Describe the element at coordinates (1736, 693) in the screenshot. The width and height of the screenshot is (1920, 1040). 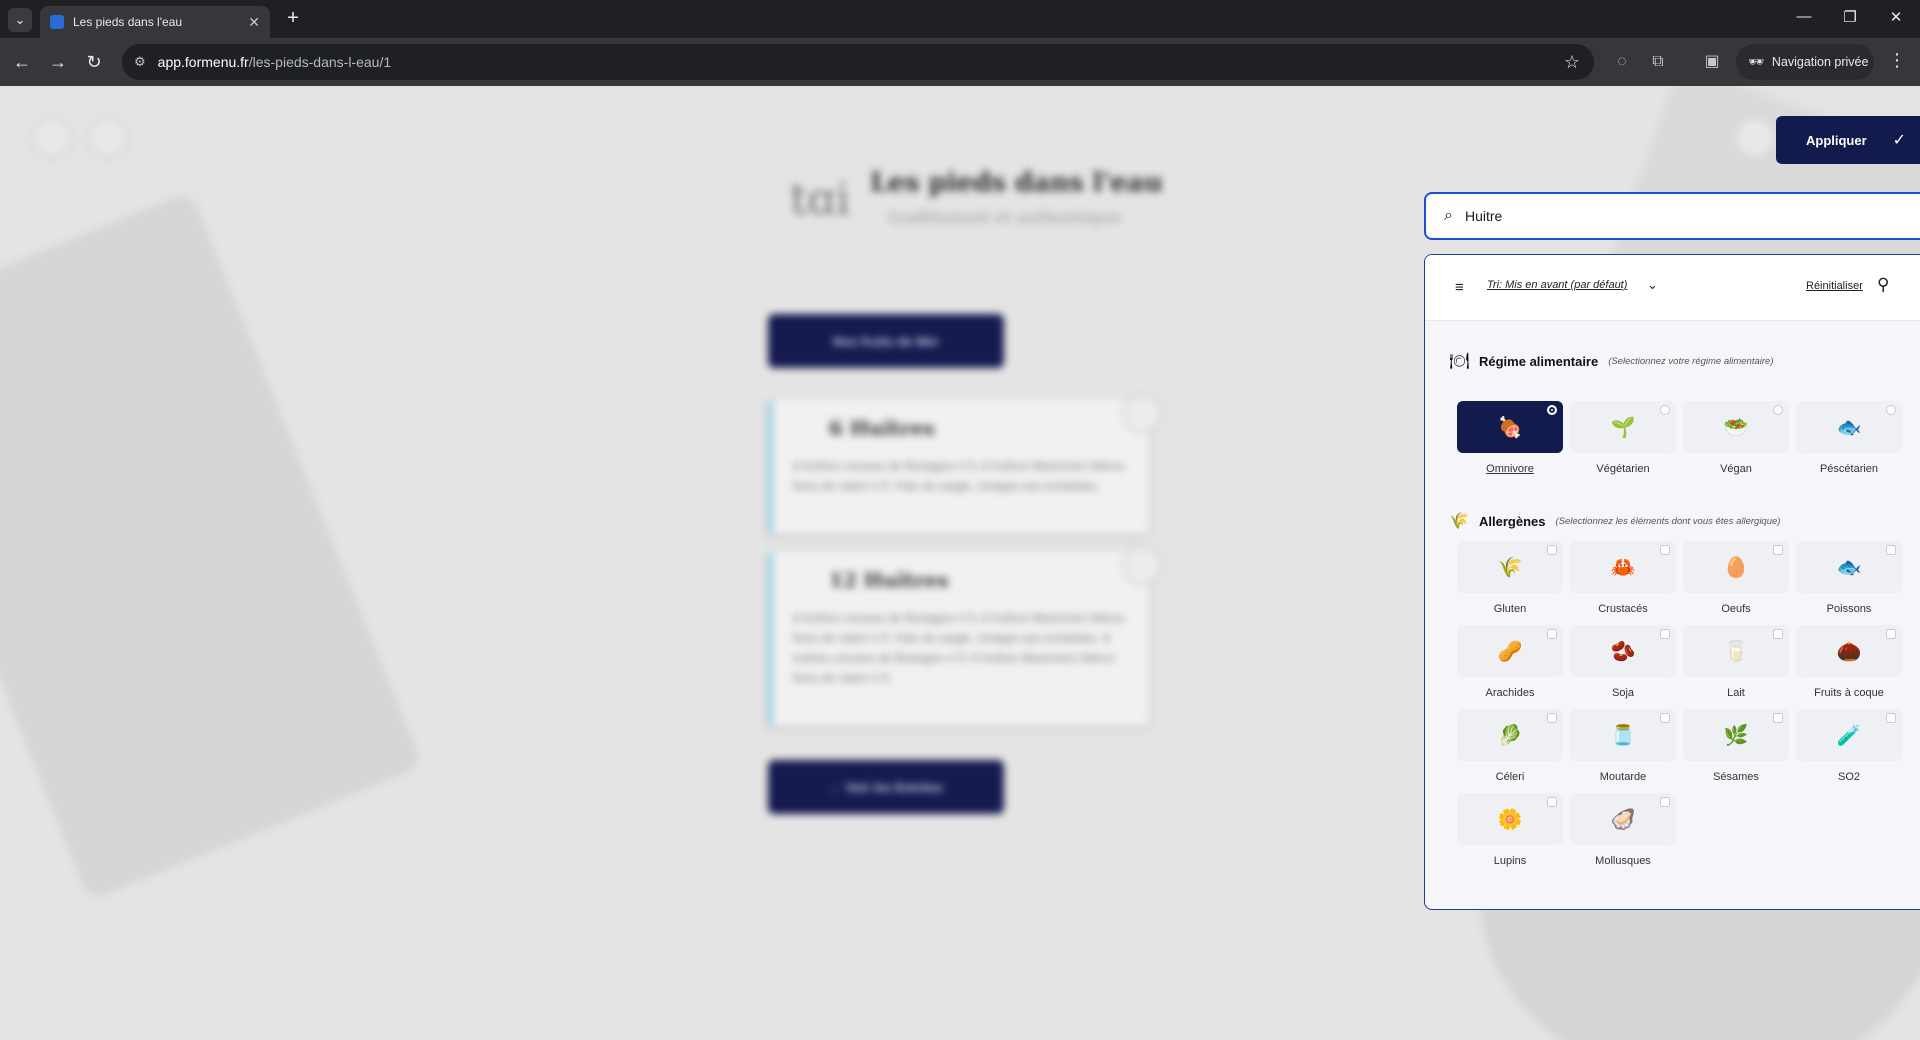
I see `allergen-option-label: Lait` at that location.